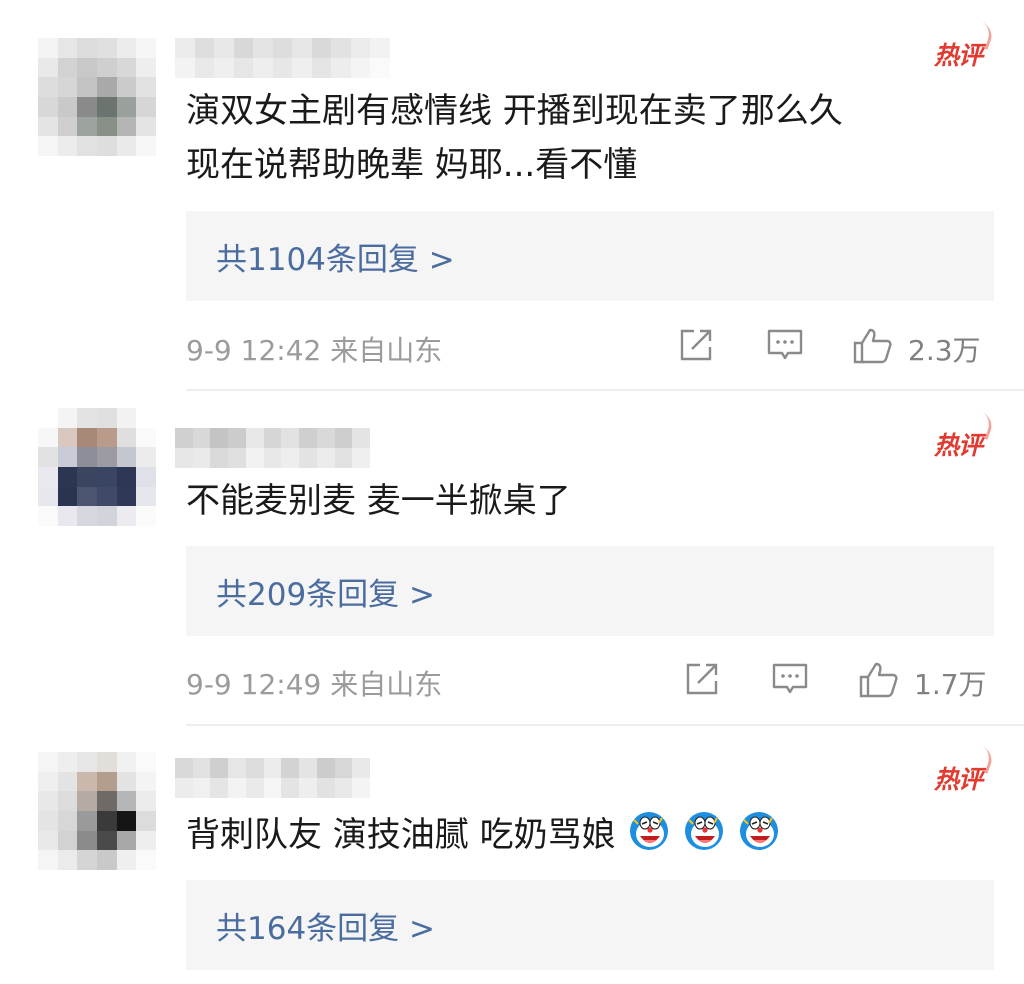 The width and height of the screenshot is (1024, 984). I want to click on comment-time: 9-9 12:42 来自山东, so click(314, 350).